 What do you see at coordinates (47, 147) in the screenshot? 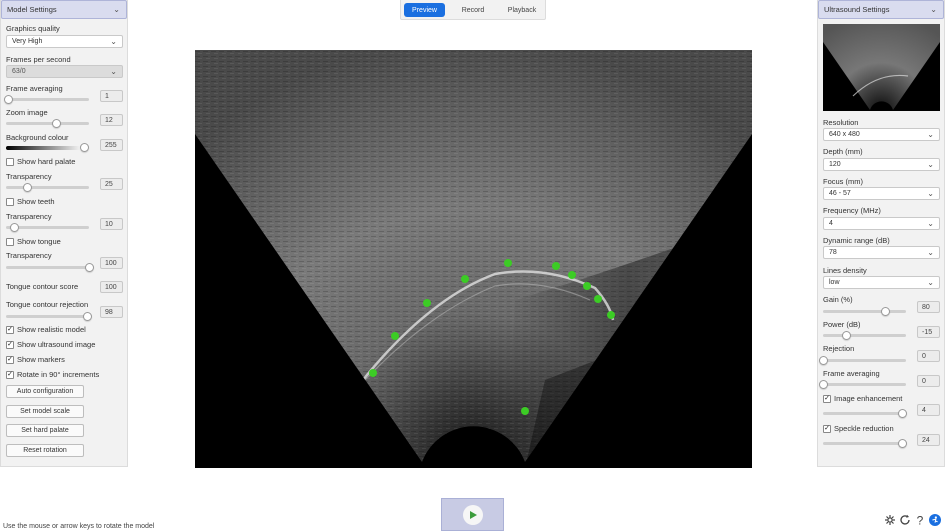
I see `background-colour-slider` at bounding box center [47, 147].